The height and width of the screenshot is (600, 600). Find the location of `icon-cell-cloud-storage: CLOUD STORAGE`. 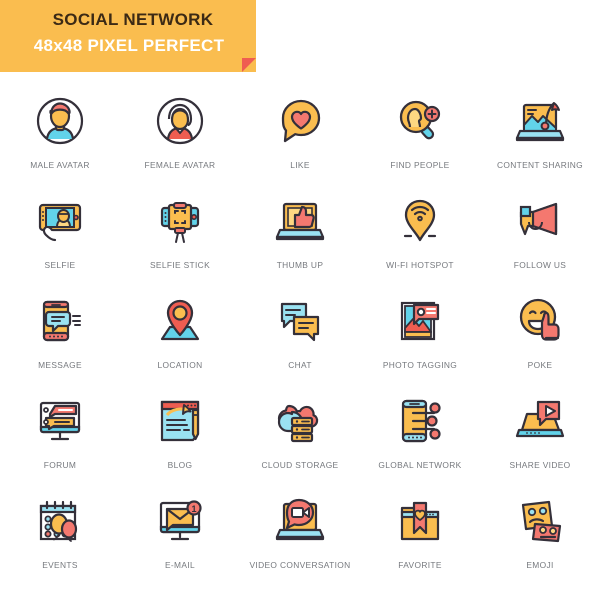

icon-cell-cloud-storage: CLOUD STORAGE is located at coordinates (300, 438).